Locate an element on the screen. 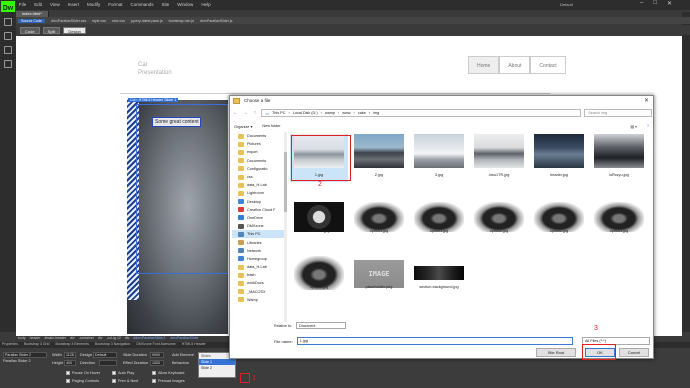 The height and width of the screenshot is (388, 690). minimize-button: – is located at coordinates (641, 3).